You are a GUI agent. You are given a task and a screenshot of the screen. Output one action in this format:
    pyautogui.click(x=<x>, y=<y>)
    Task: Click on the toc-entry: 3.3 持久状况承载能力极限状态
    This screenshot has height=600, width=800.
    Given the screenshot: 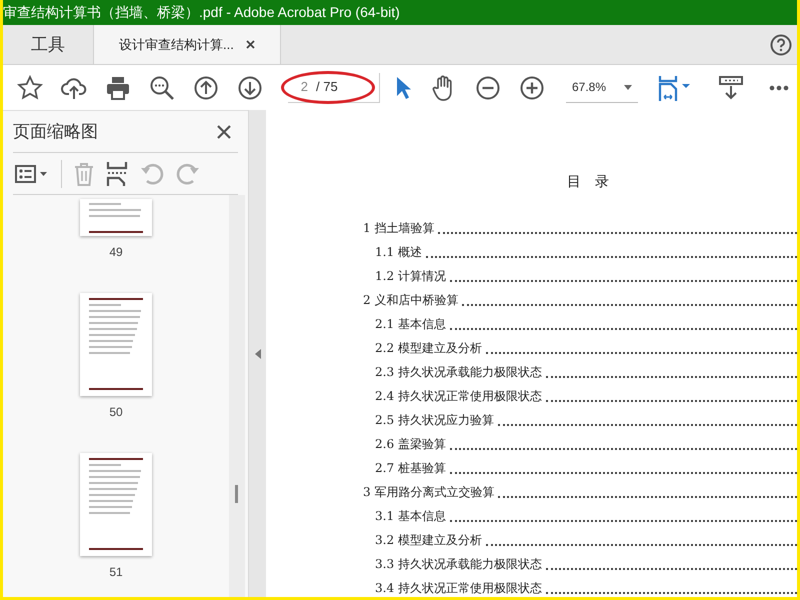 What is the action you would take?
    pyautogui.click(x=458, y=565)
    